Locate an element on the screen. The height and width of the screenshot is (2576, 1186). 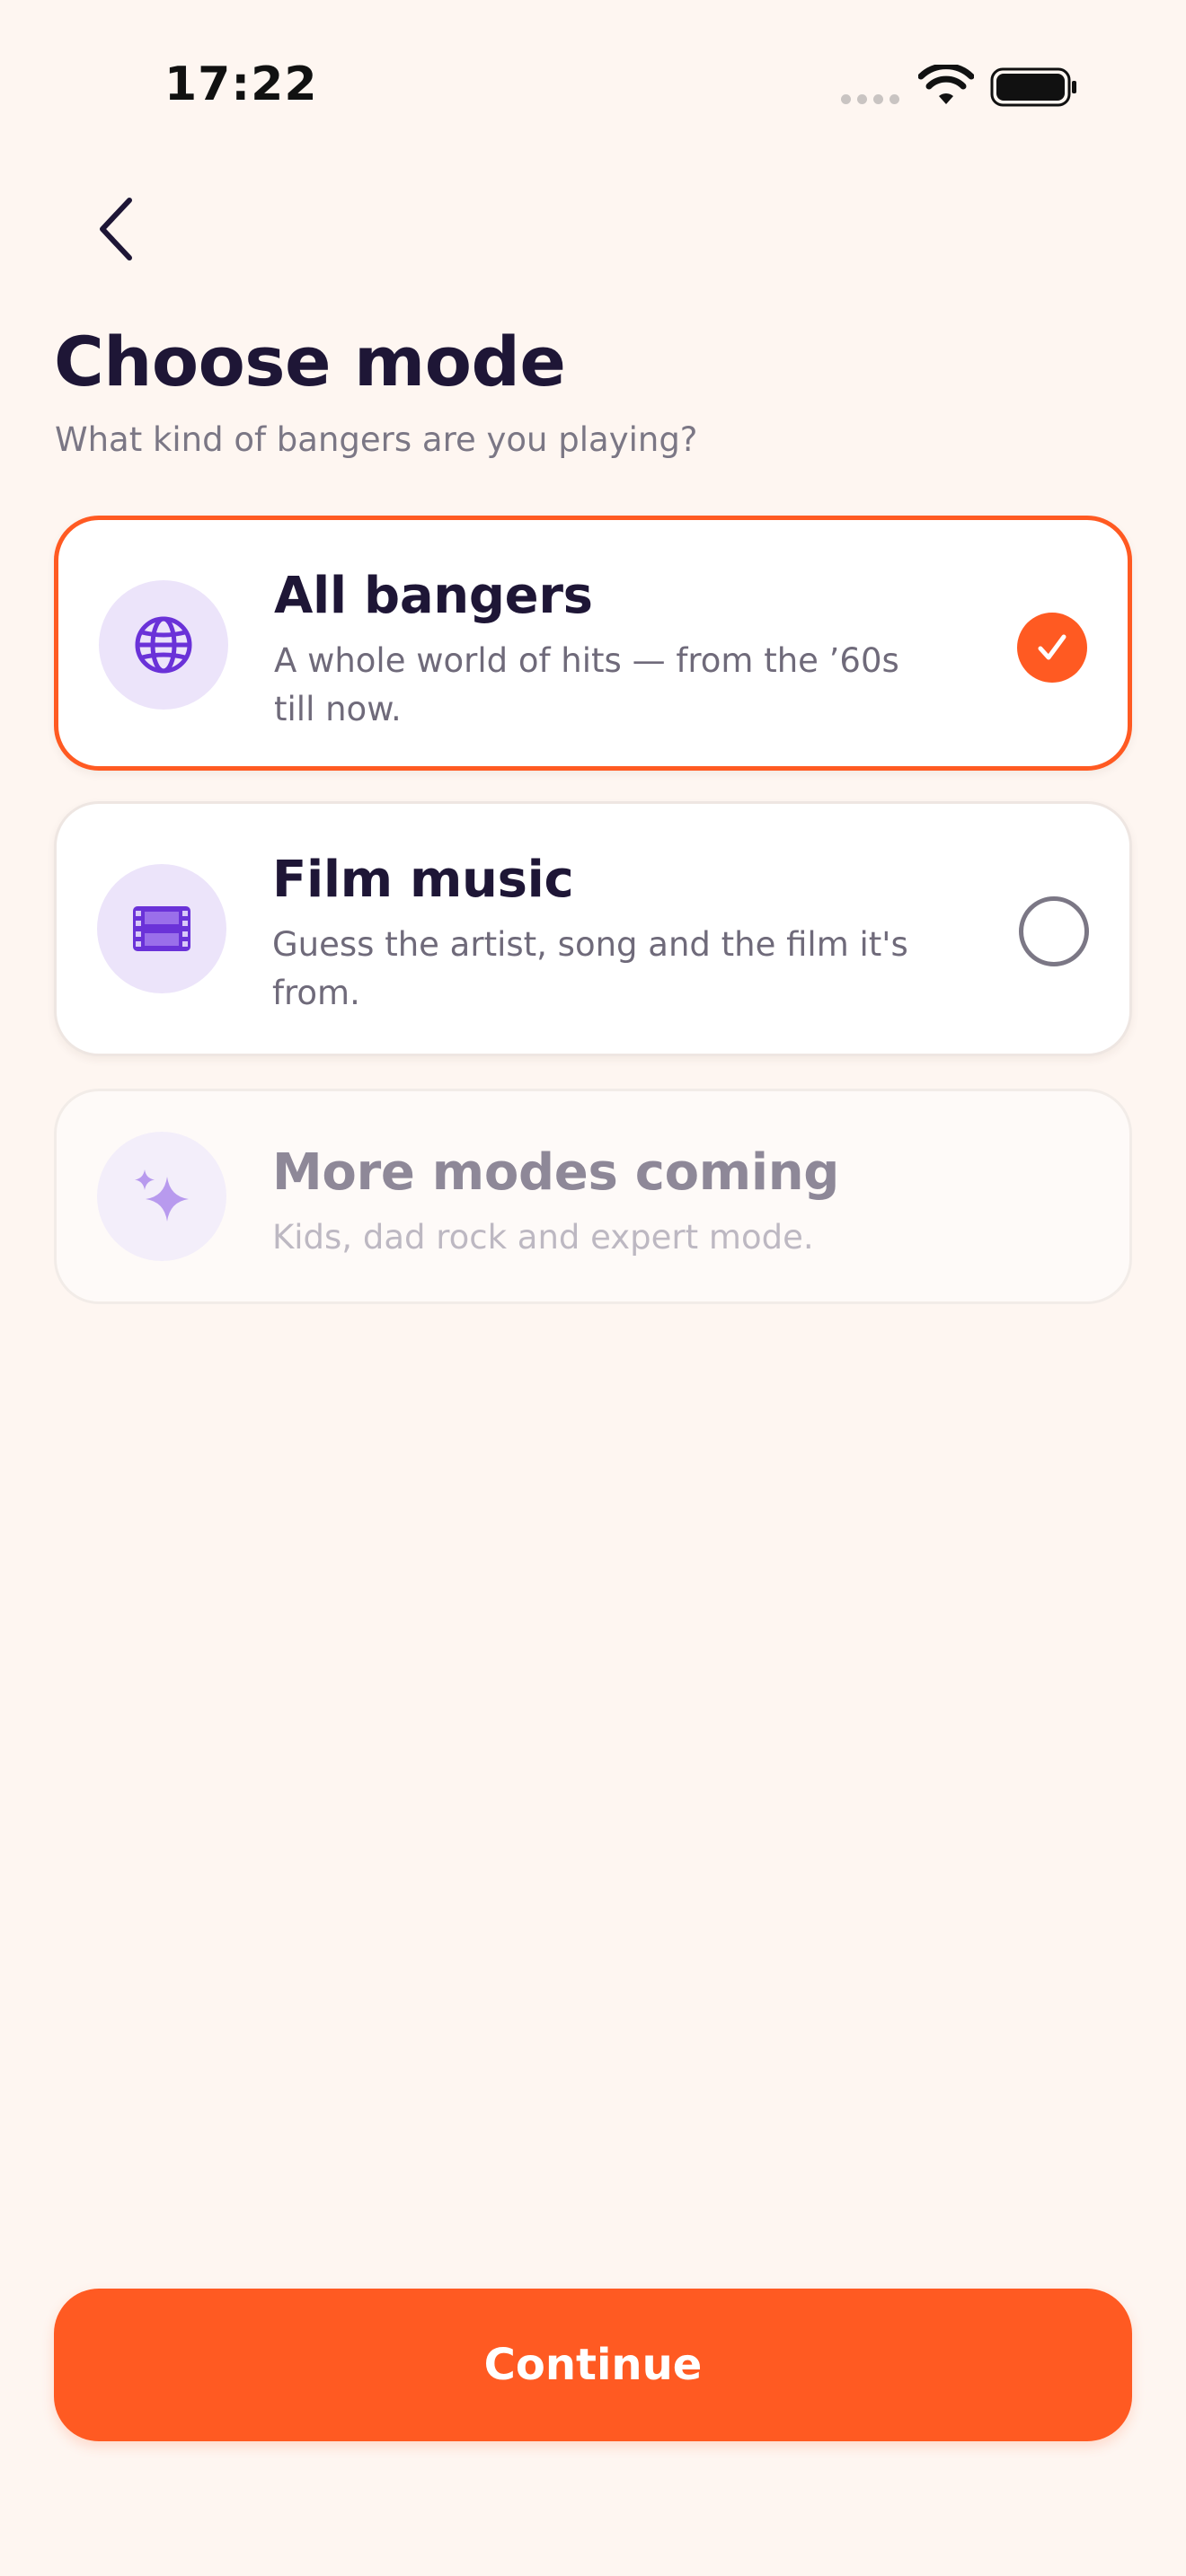
cellular-signal-icon is located at coordinates (870, 99).